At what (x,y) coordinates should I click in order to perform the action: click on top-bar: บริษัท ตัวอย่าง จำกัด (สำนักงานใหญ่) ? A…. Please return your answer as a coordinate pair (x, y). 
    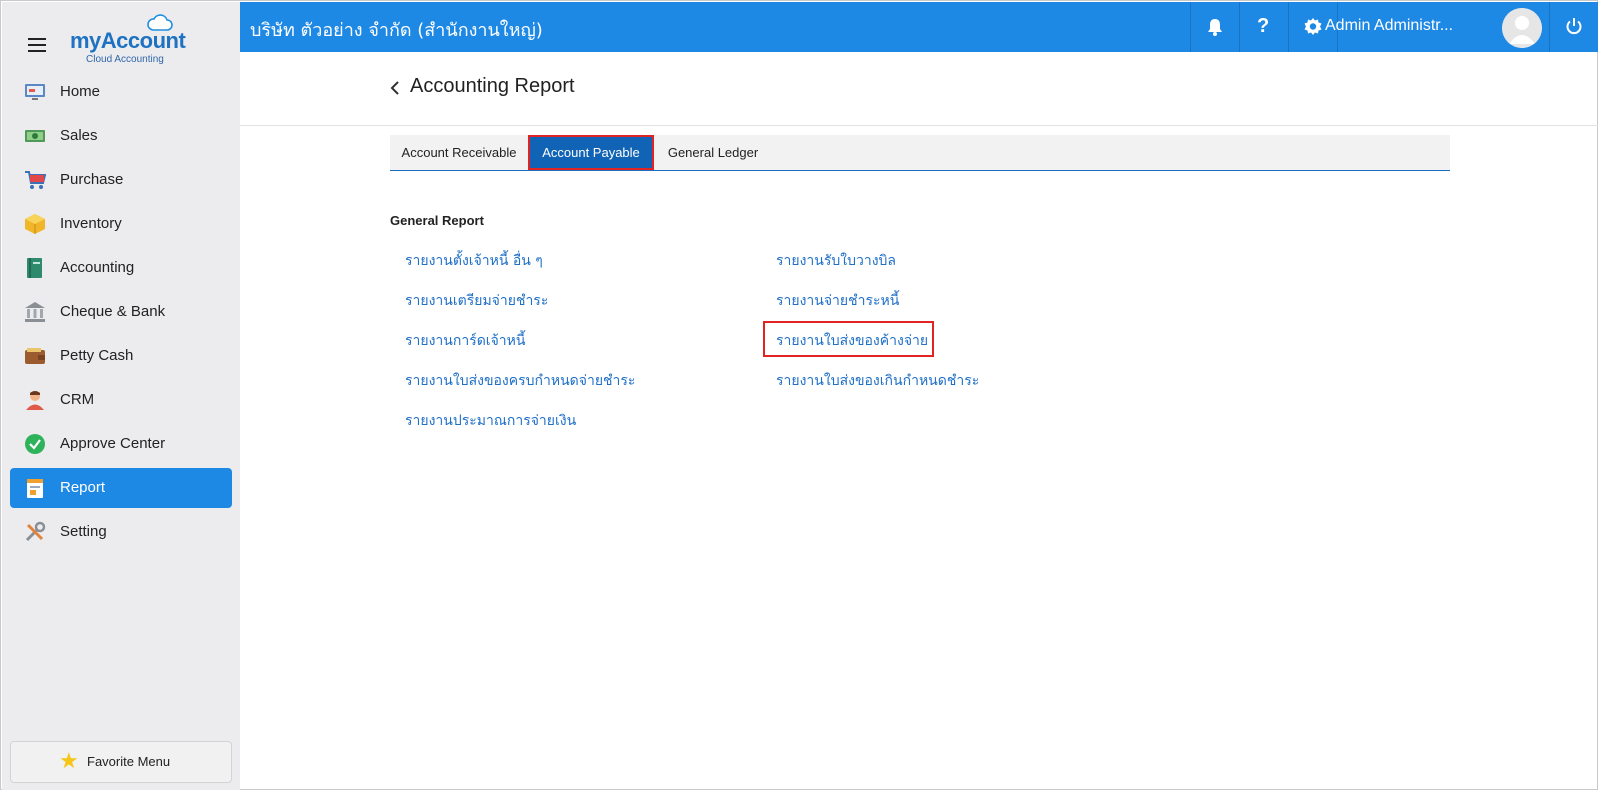
    Looking at the image, I should click on (919, 27).